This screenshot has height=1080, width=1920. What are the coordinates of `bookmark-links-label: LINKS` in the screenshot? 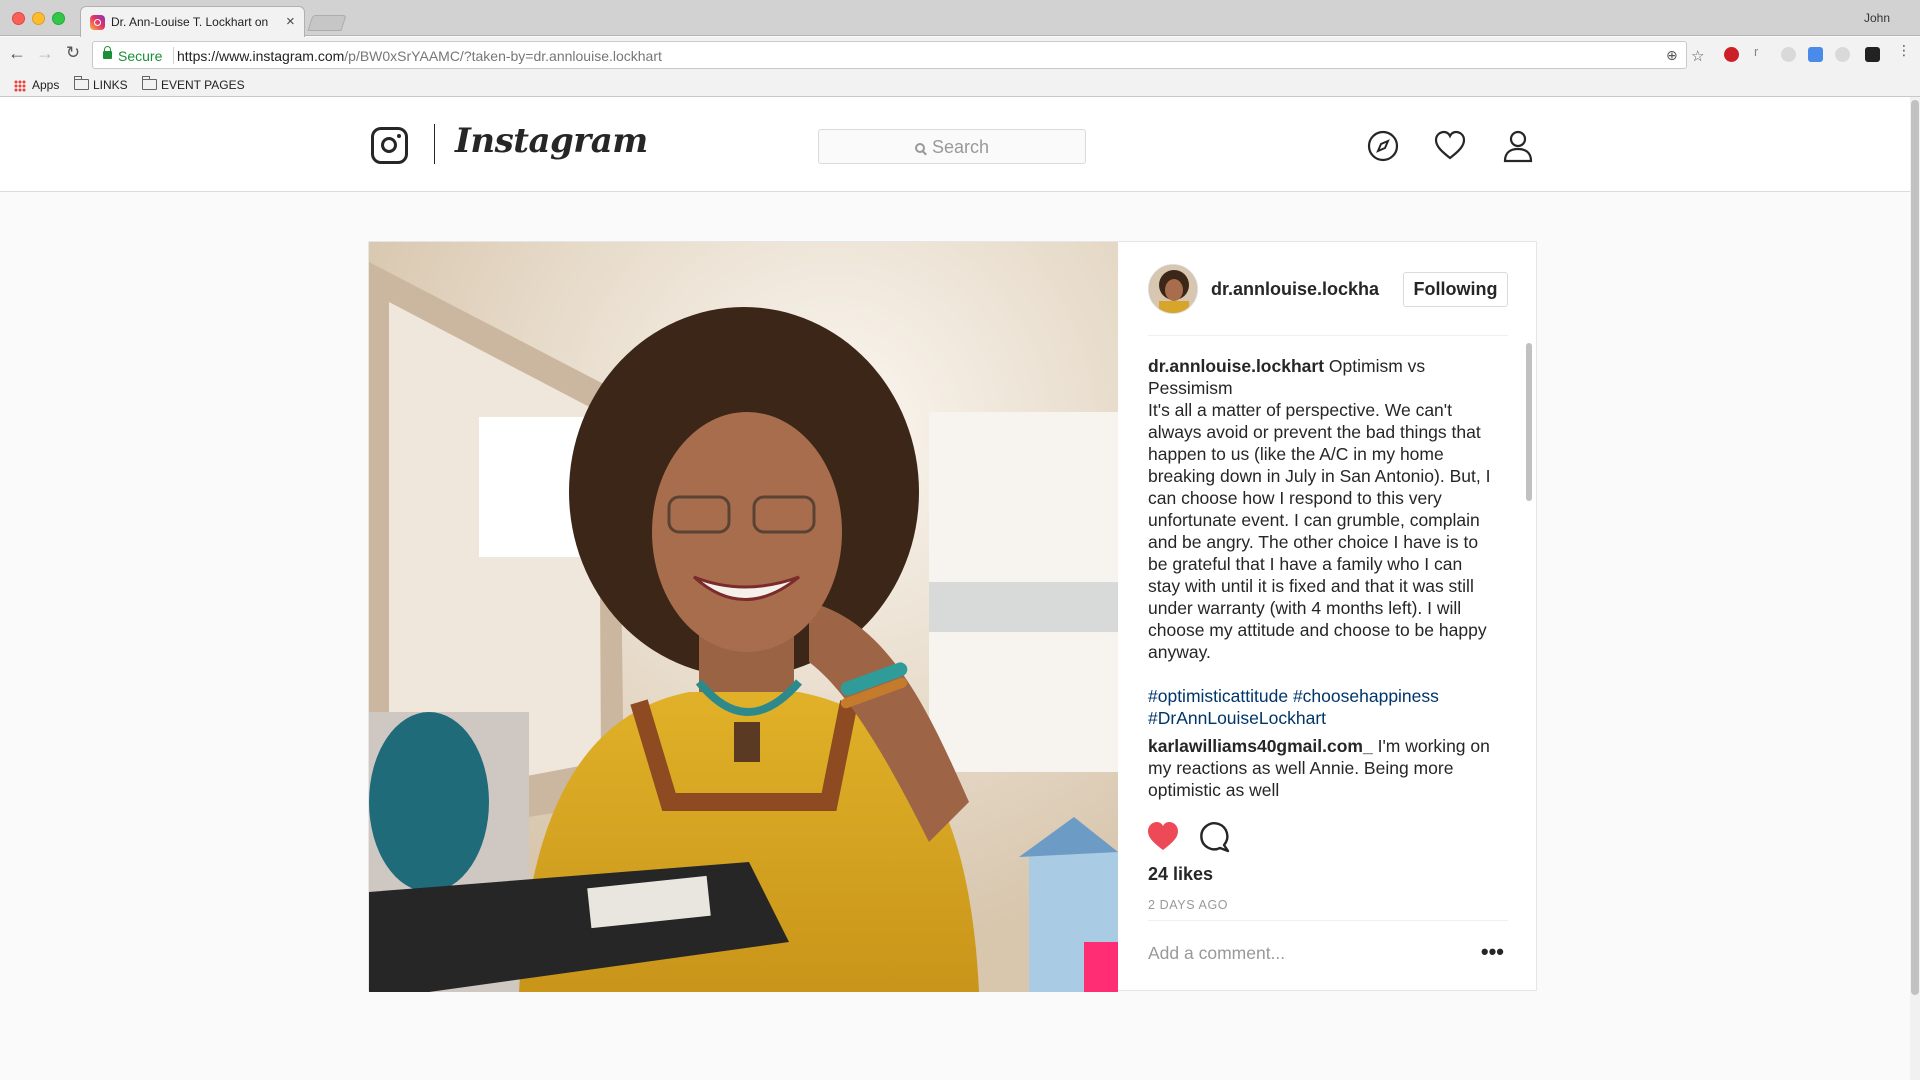 It's located at (110, 85).